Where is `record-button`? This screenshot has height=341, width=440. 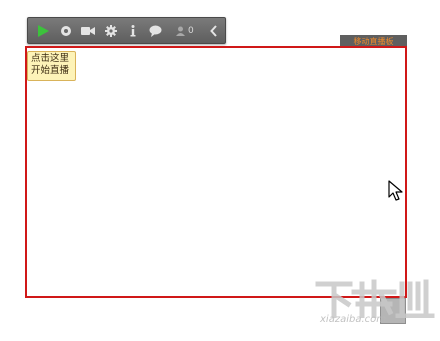
record-button is located at coordinates (66, 30).